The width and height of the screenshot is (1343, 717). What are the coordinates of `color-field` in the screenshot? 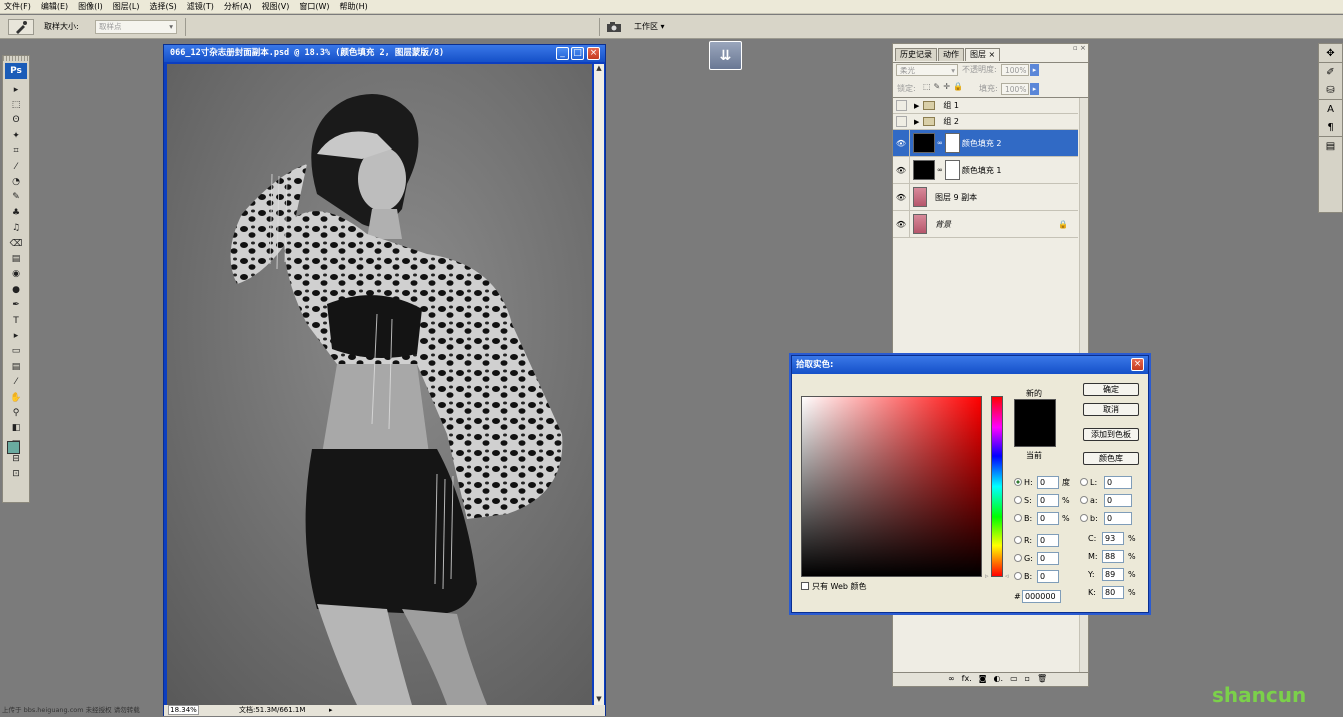 It's located at (891, 486).